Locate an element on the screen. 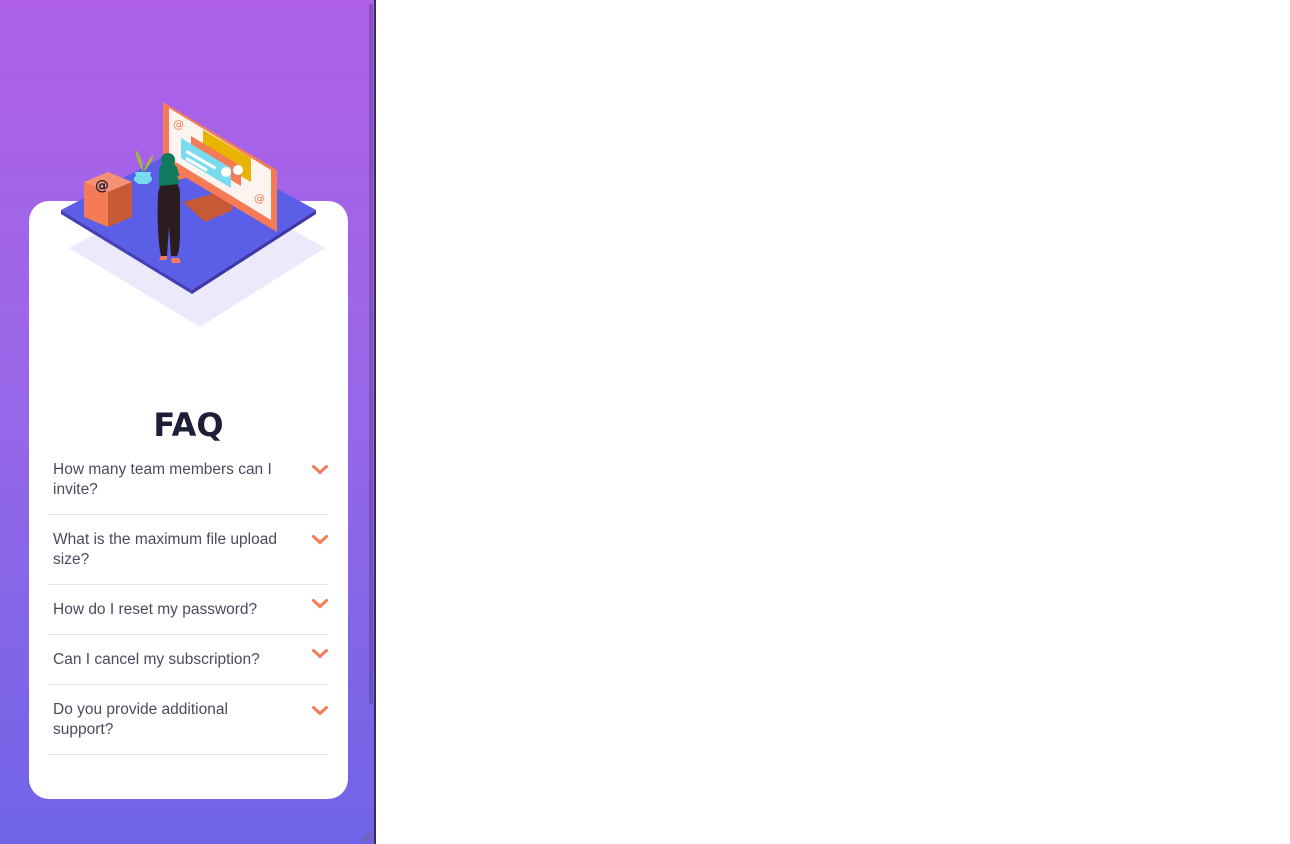  faq-item: Can I cancel my subscription? is located at coordinates (188, 660).